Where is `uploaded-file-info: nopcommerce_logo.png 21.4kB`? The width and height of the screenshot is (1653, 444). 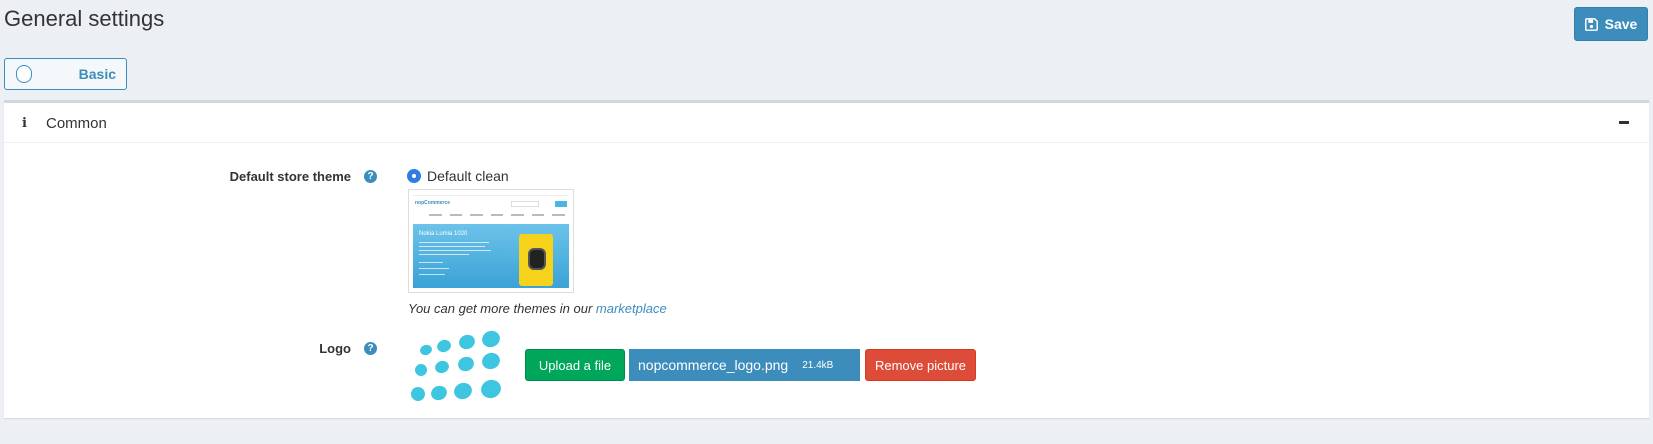 uploaded-file-info: nopcommerce_logo.png 21.4kB is located at coordinates (744, 365).